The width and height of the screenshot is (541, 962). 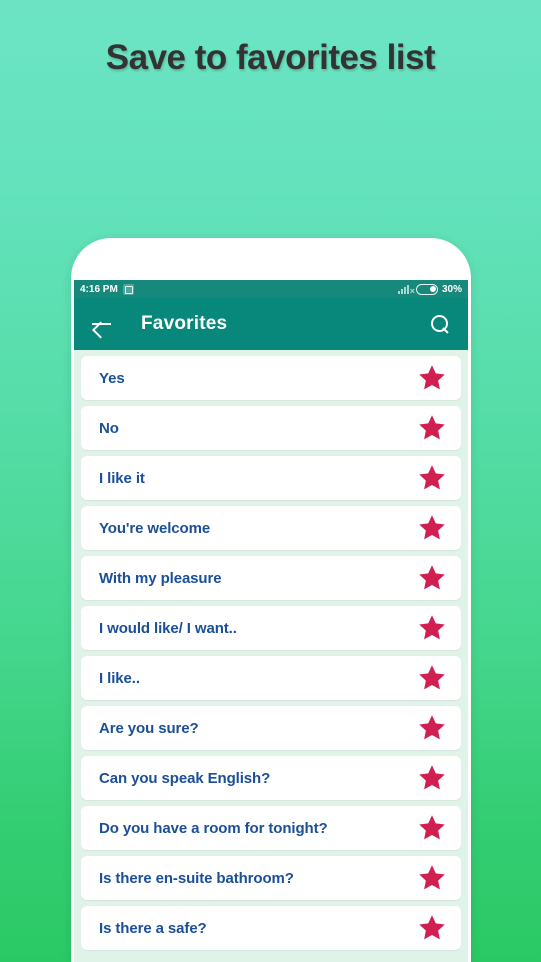 What do you see at coordinates (213, 828) in the screenshot?
I see `list-item-label: Do you have a room for tonight?` at bounding box center [213, 828].